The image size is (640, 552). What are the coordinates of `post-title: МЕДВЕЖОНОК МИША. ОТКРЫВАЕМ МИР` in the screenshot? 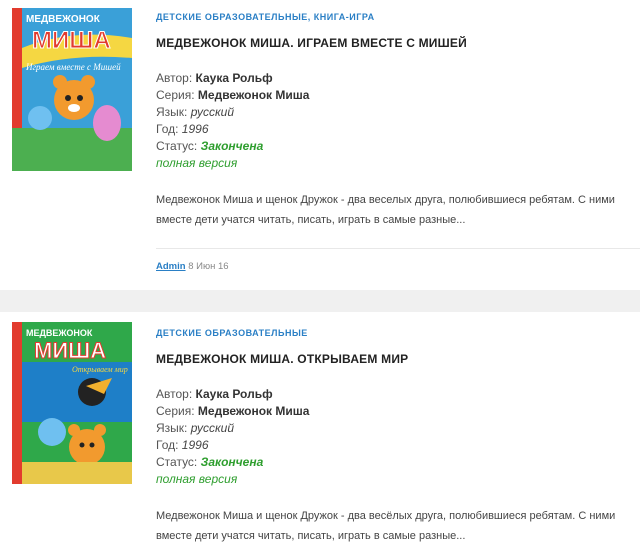 It's located at (398, 359).